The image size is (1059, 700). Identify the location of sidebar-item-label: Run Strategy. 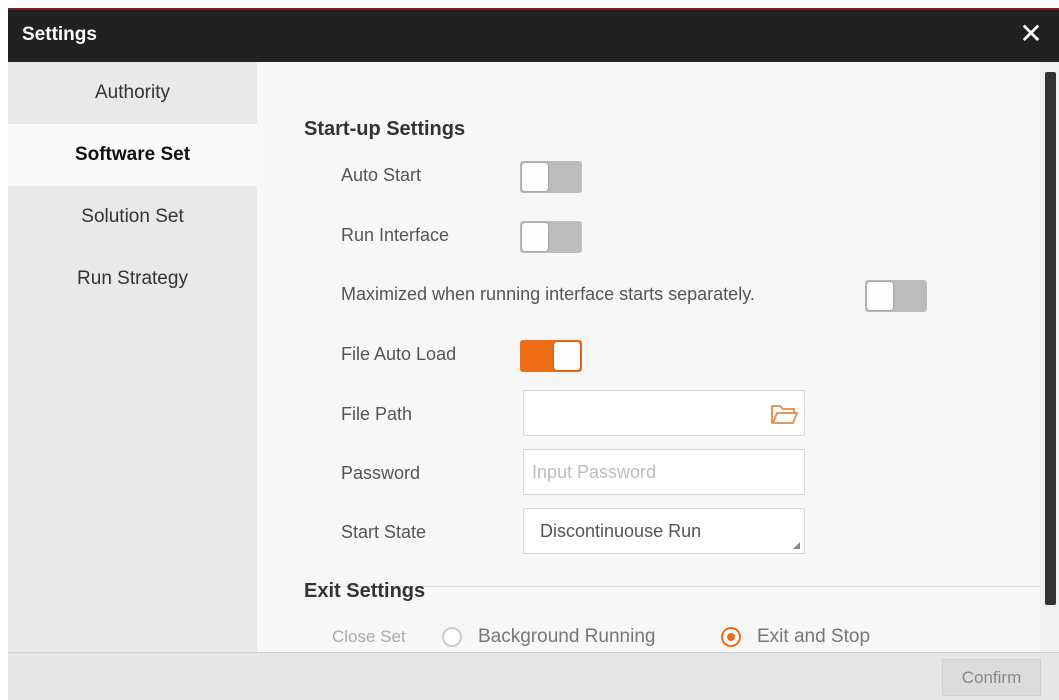
(132, 278).